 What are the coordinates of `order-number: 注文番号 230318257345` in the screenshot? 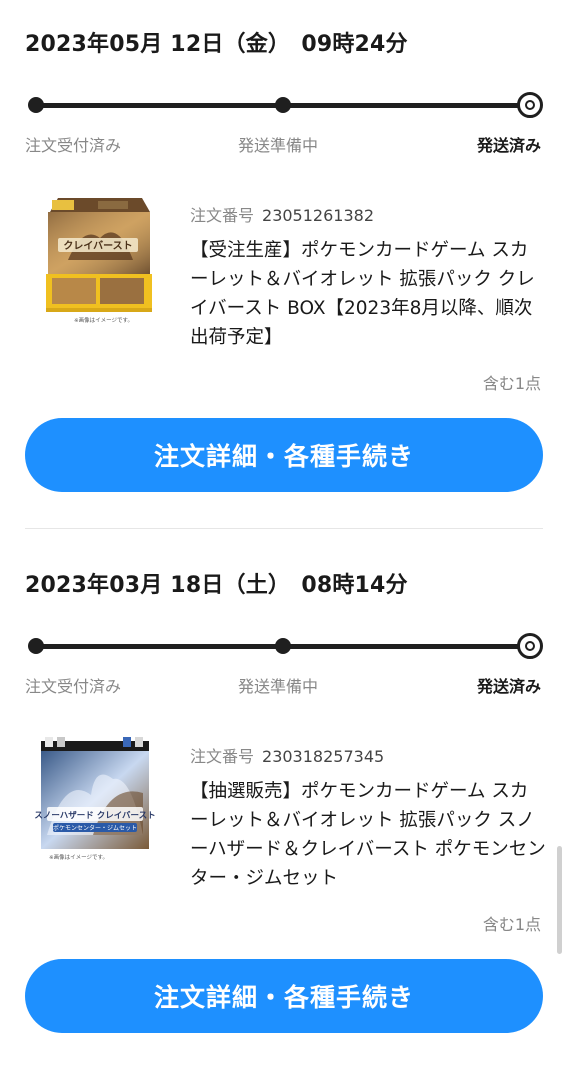 It's located at (287, 755).